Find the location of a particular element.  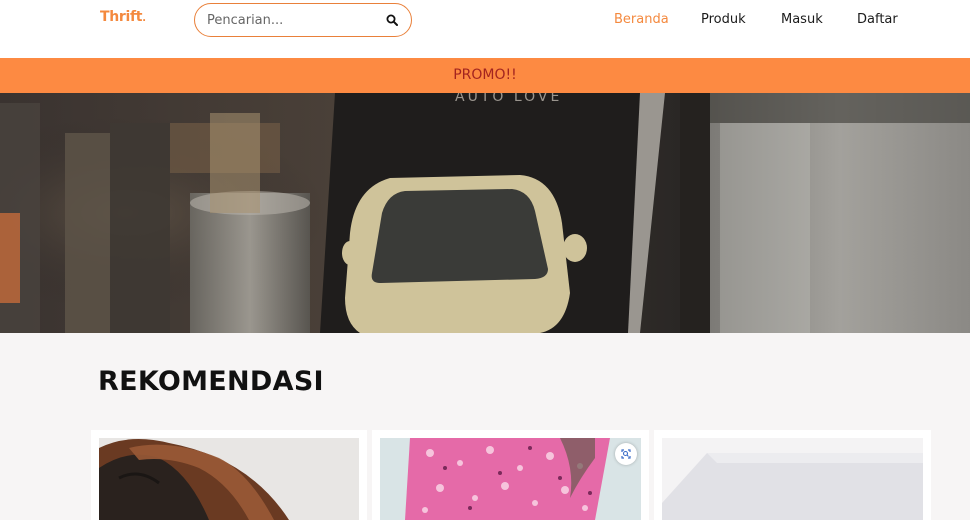

zoom-icon is located at coordinates (626, 454).